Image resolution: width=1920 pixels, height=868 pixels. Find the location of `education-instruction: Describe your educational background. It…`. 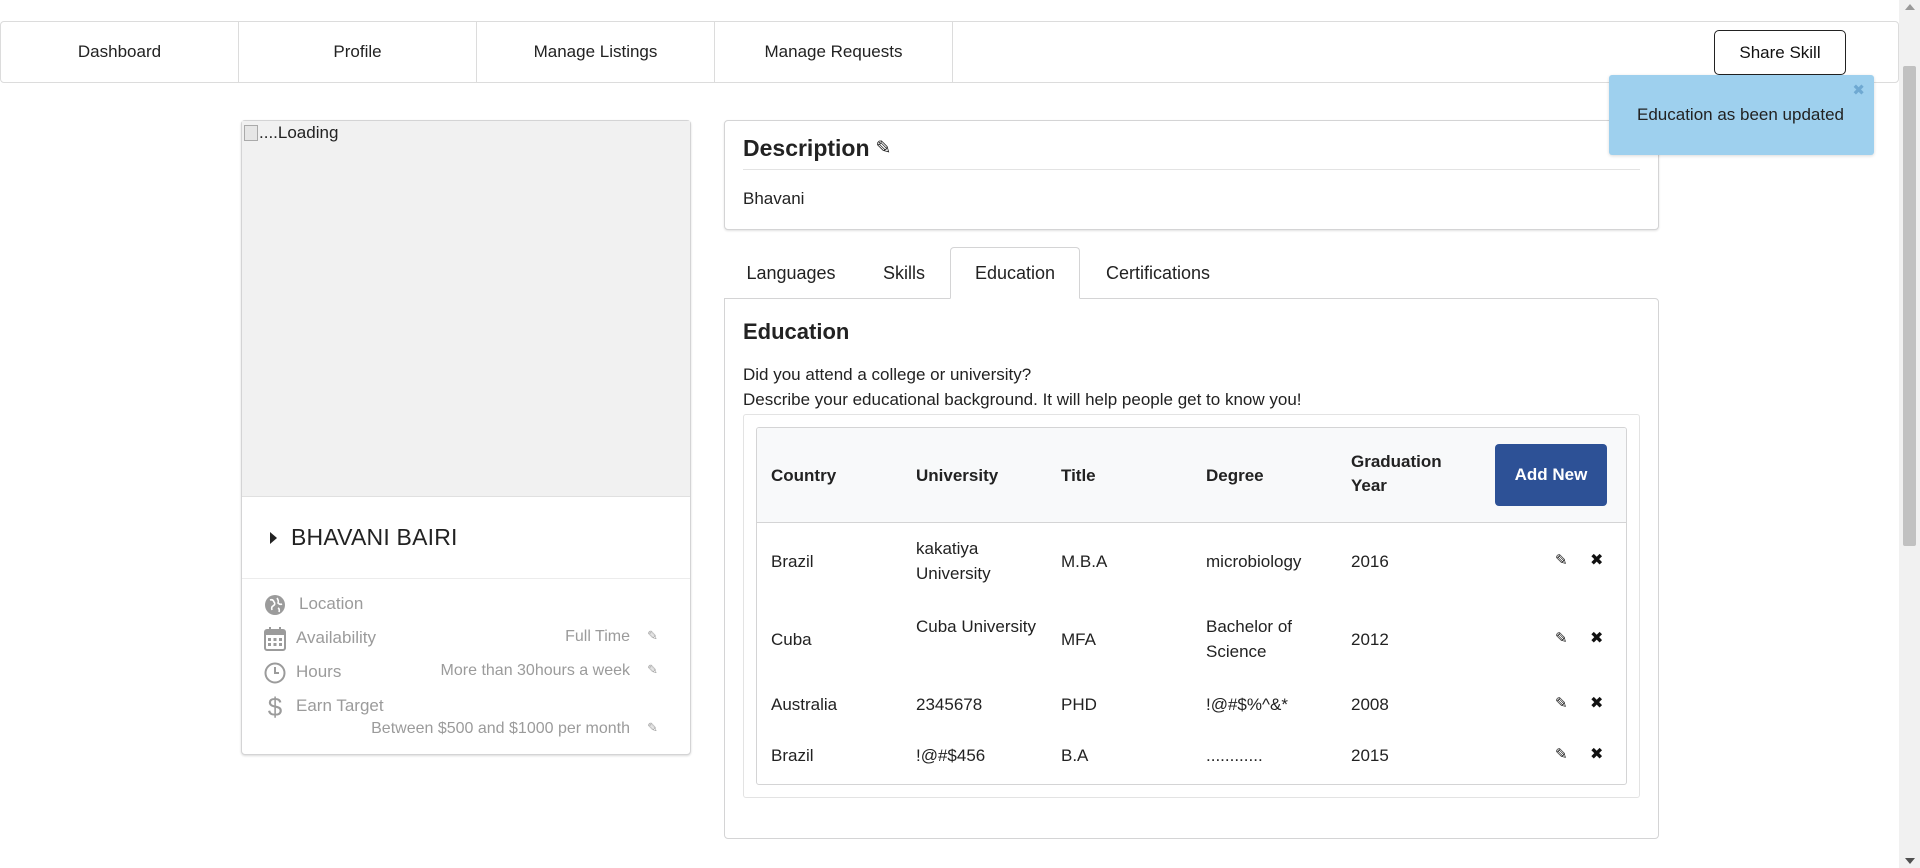

education-instruction: Describe your educational background. It… is located at coordinates (1022, 399).